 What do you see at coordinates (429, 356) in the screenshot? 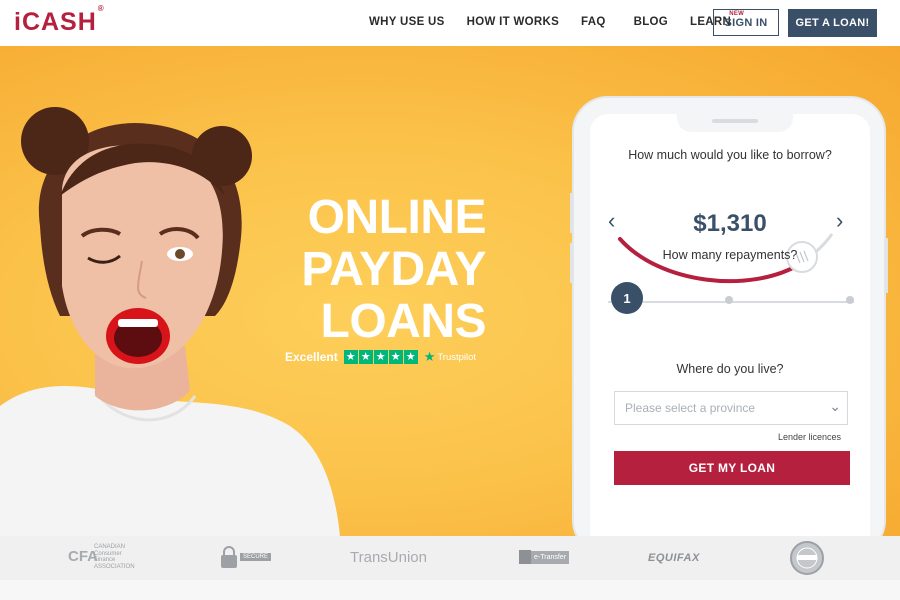
I see `trustpilot-star-icon: ★` at bounding box center [429, 356].